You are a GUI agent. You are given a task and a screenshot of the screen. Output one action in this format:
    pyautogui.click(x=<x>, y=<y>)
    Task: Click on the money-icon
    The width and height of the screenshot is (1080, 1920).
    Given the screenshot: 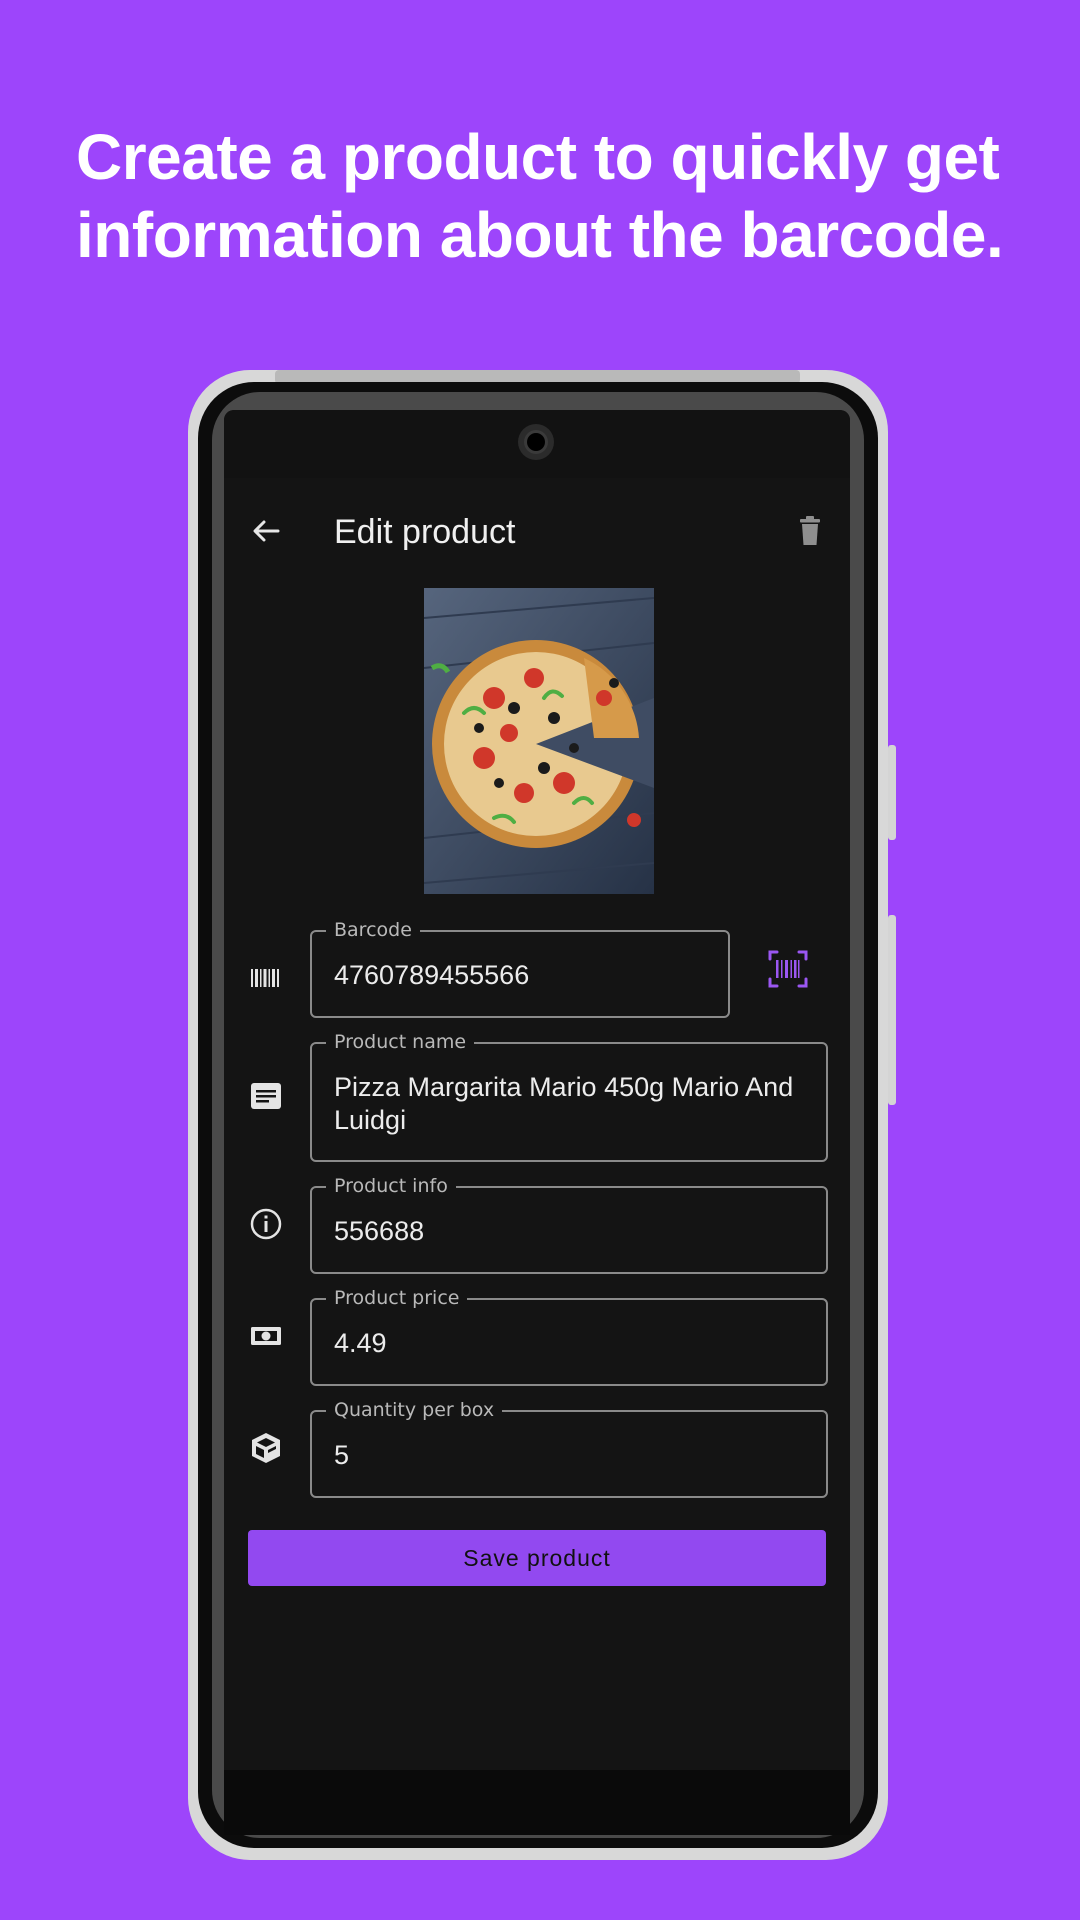 What is the action you would take?
    pyautogui.click(x=266, y=1336)
    